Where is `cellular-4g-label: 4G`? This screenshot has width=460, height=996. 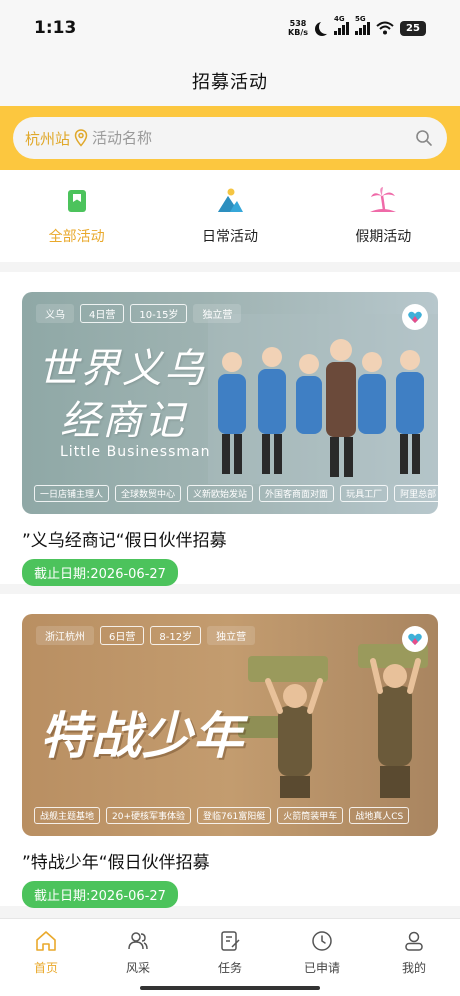 cellular-4g-label: 4G is located at coordinates (339, 19).